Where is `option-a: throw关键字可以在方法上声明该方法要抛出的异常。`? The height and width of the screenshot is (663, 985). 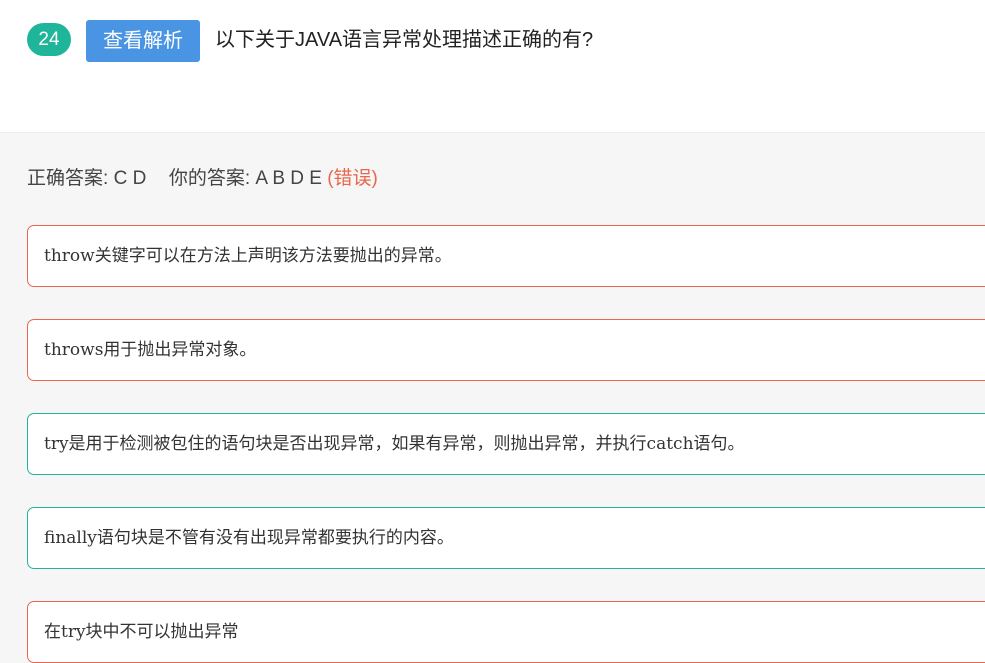
option-a: throw关键字可以在方法上声明该方法要抛出的异常。 is located at coordinates (506, 256).